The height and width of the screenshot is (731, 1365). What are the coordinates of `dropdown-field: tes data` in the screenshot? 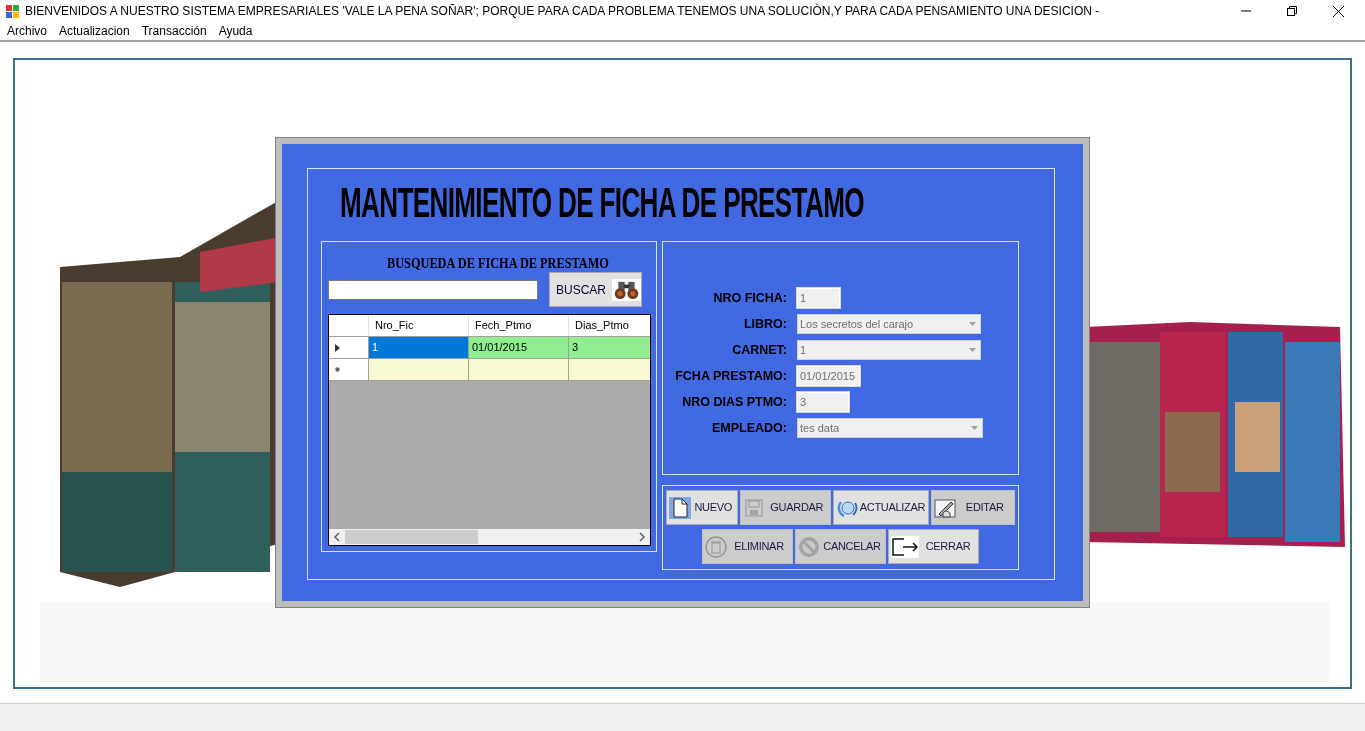 It's located at (890, 428).